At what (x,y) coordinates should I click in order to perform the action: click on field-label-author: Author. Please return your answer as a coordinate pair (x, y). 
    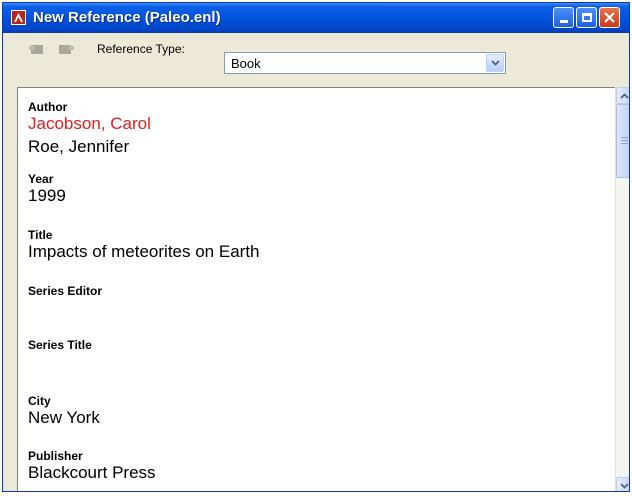
    Looking at the image, I should click on (48, 107).